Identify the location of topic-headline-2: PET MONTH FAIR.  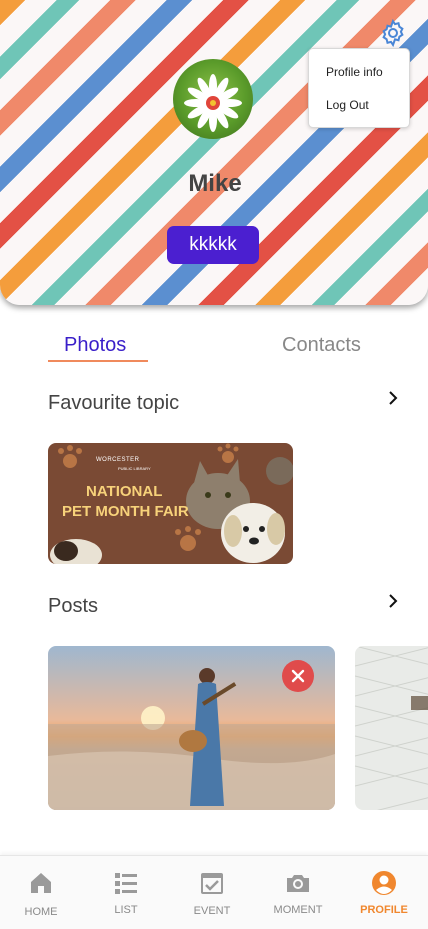
(125, 511).